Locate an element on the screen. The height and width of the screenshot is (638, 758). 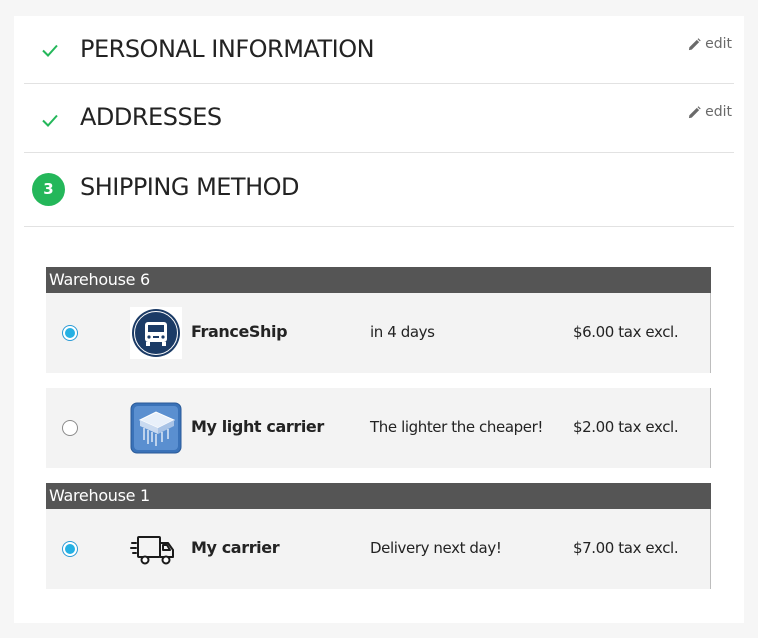
carrier-delay: The lighter the cheaper! is located at coordinates (456, 427).